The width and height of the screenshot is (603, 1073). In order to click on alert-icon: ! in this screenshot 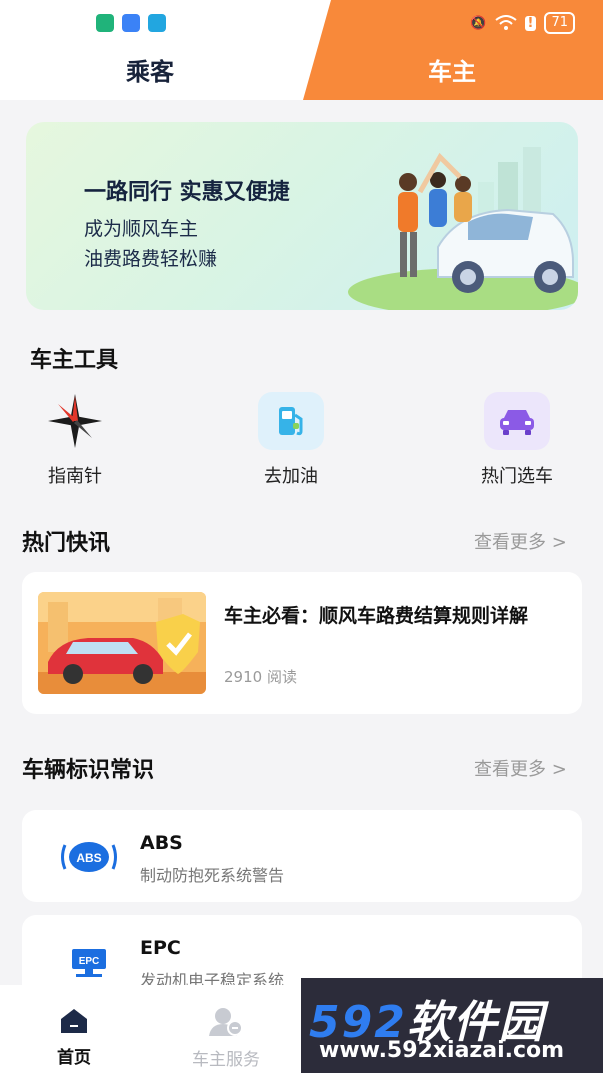, I will do `click(530, 23)`.